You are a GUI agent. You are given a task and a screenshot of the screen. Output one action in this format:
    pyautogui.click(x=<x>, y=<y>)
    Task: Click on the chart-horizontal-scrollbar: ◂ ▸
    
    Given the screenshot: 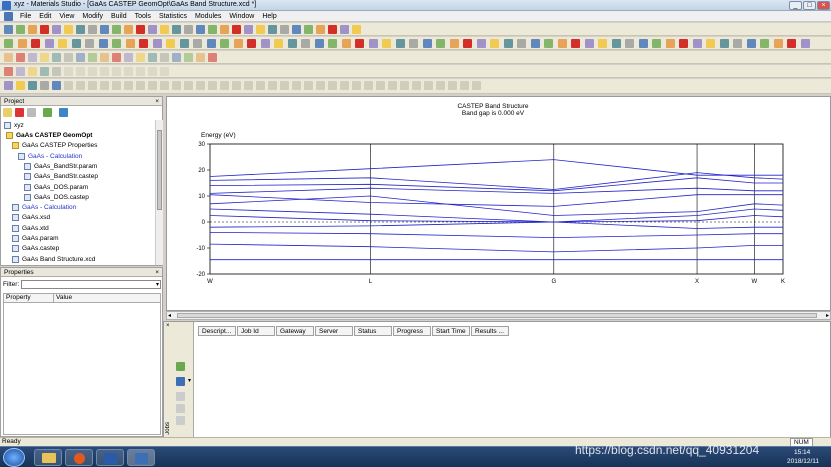 What is the action you would take?
    pyautogui.click(x=498, y=315)
    